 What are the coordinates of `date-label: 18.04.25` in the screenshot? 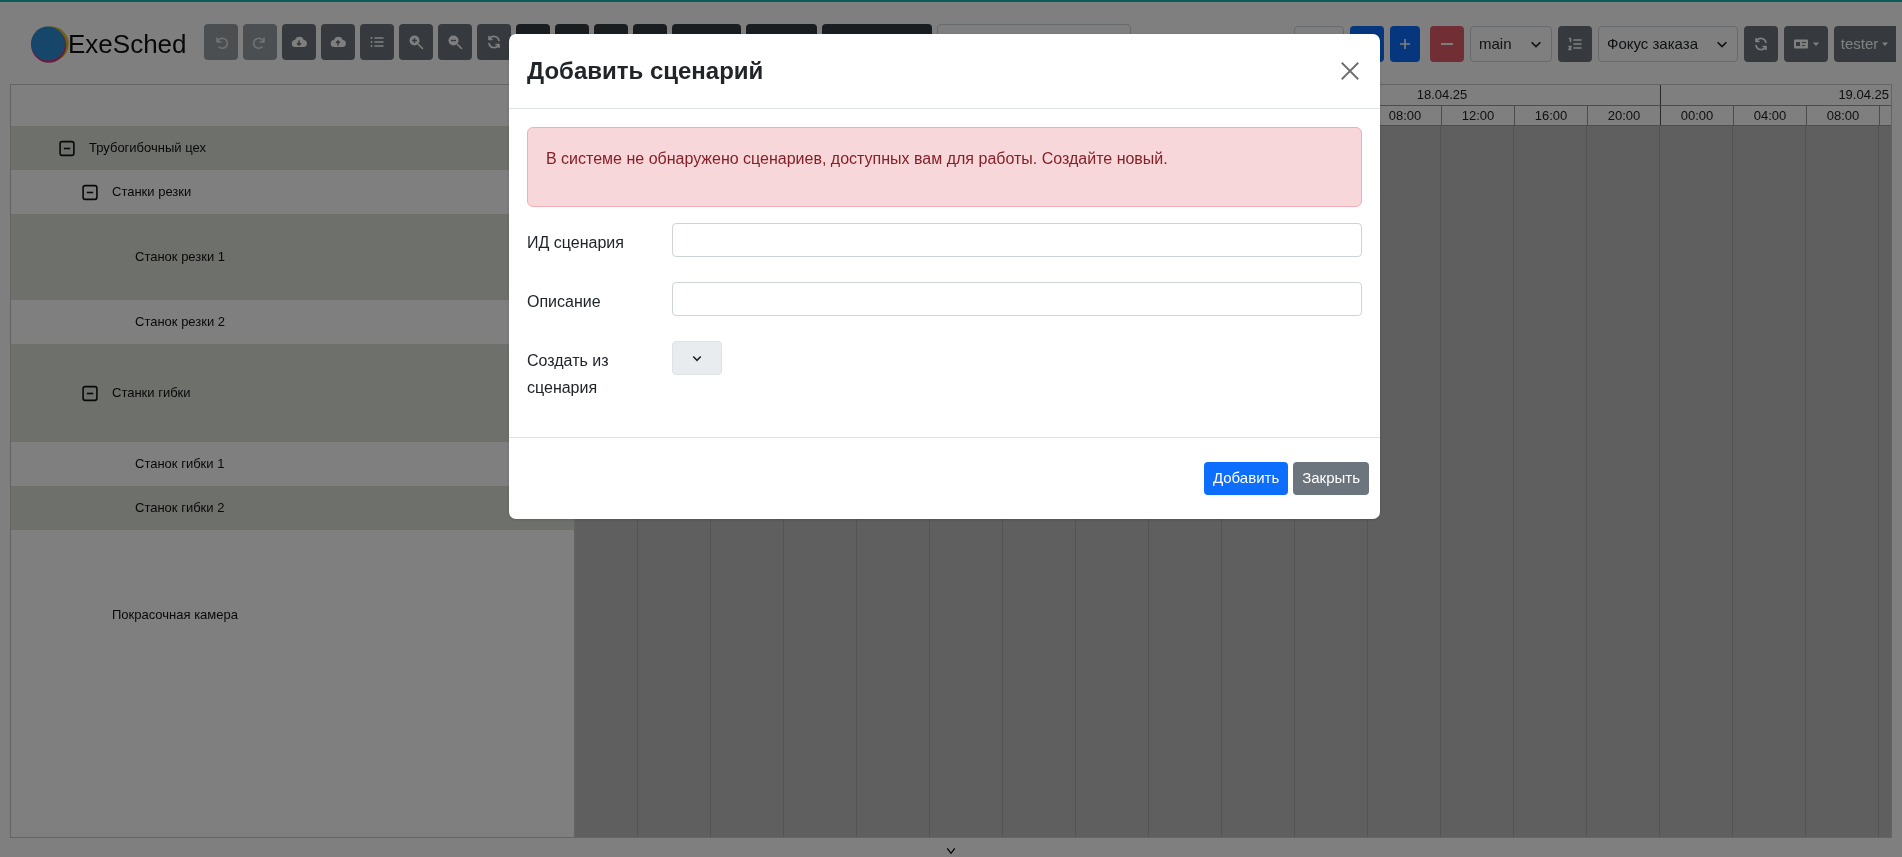 It's located at (1442, 95).